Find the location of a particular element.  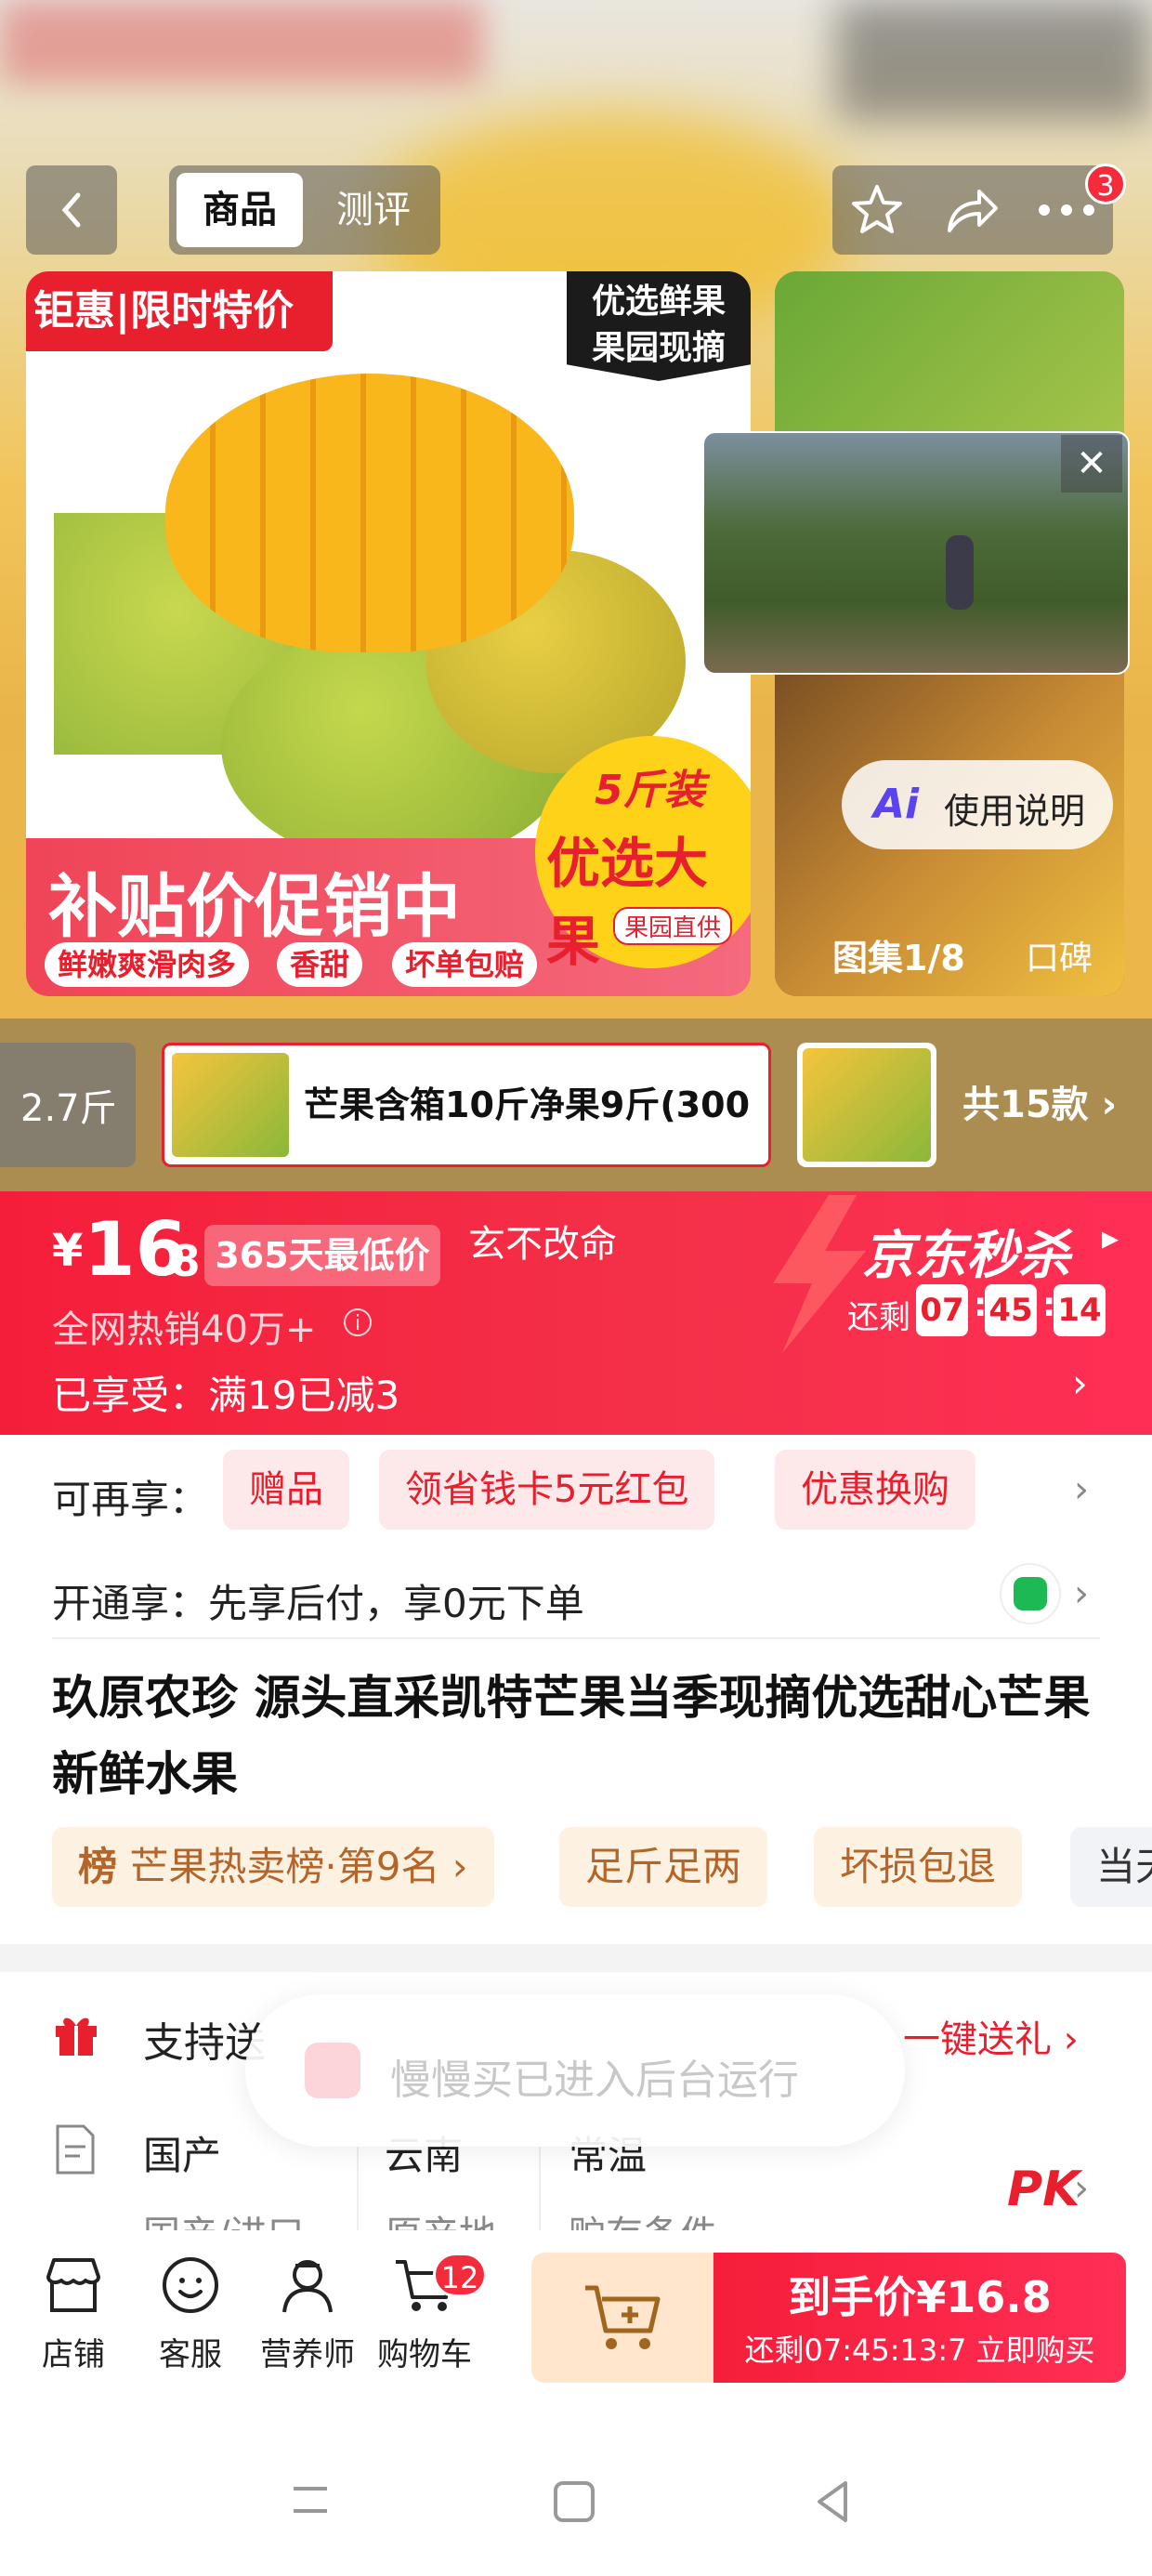

countdown-seconds: 14 is located at coordinates (1080, 1310).